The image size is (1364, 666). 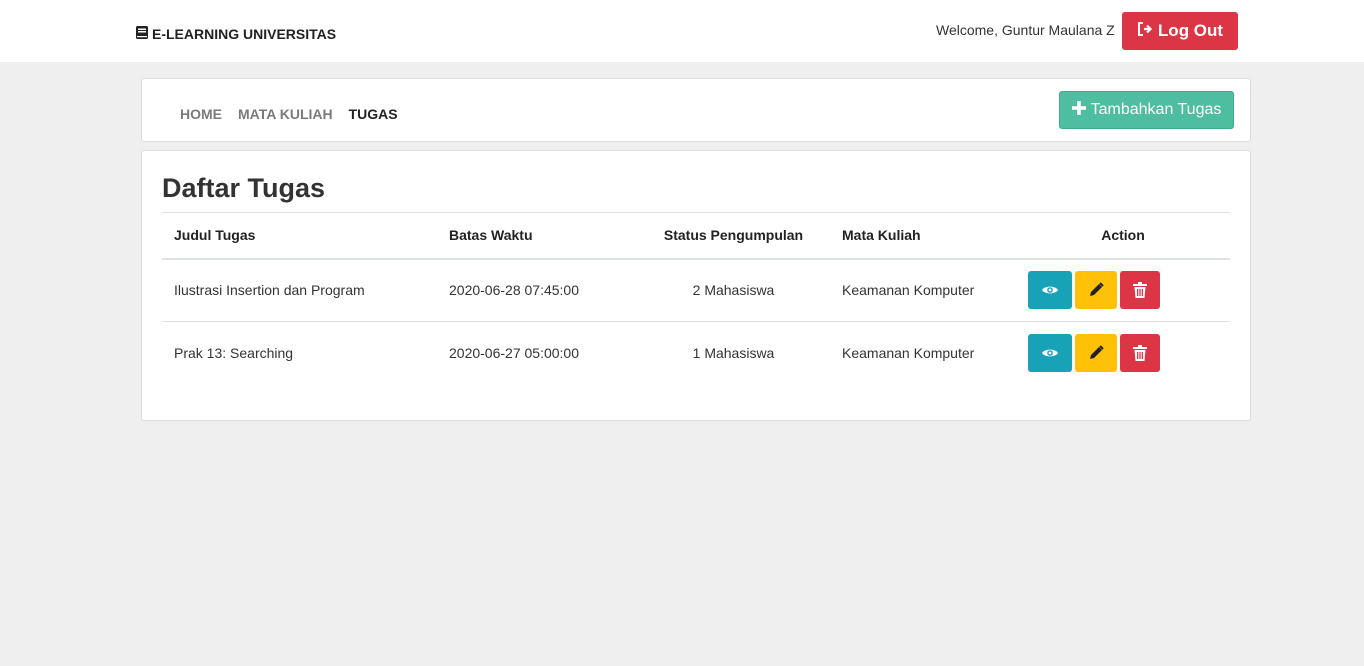 I want to click on logout-label: Log Out, so click(x=1190, y=30).